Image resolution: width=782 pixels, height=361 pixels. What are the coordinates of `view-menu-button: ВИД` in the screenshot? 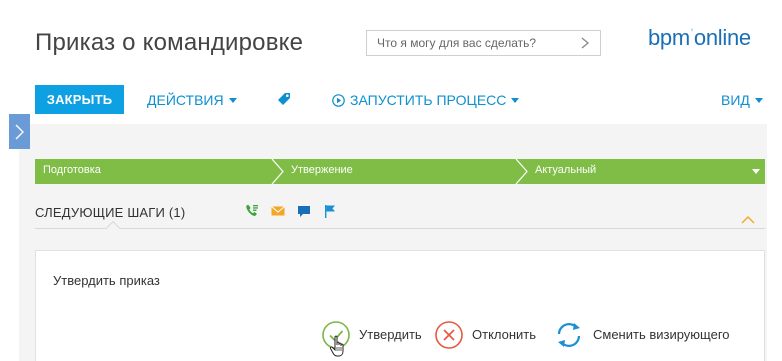 It's located at (742, 100).